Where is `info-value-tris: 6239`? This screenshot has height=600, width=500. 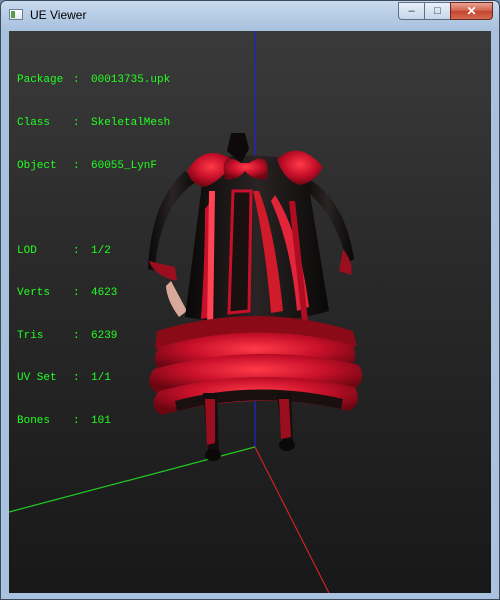
info-value-tris: 6239 is located at coordinates (104, 335).